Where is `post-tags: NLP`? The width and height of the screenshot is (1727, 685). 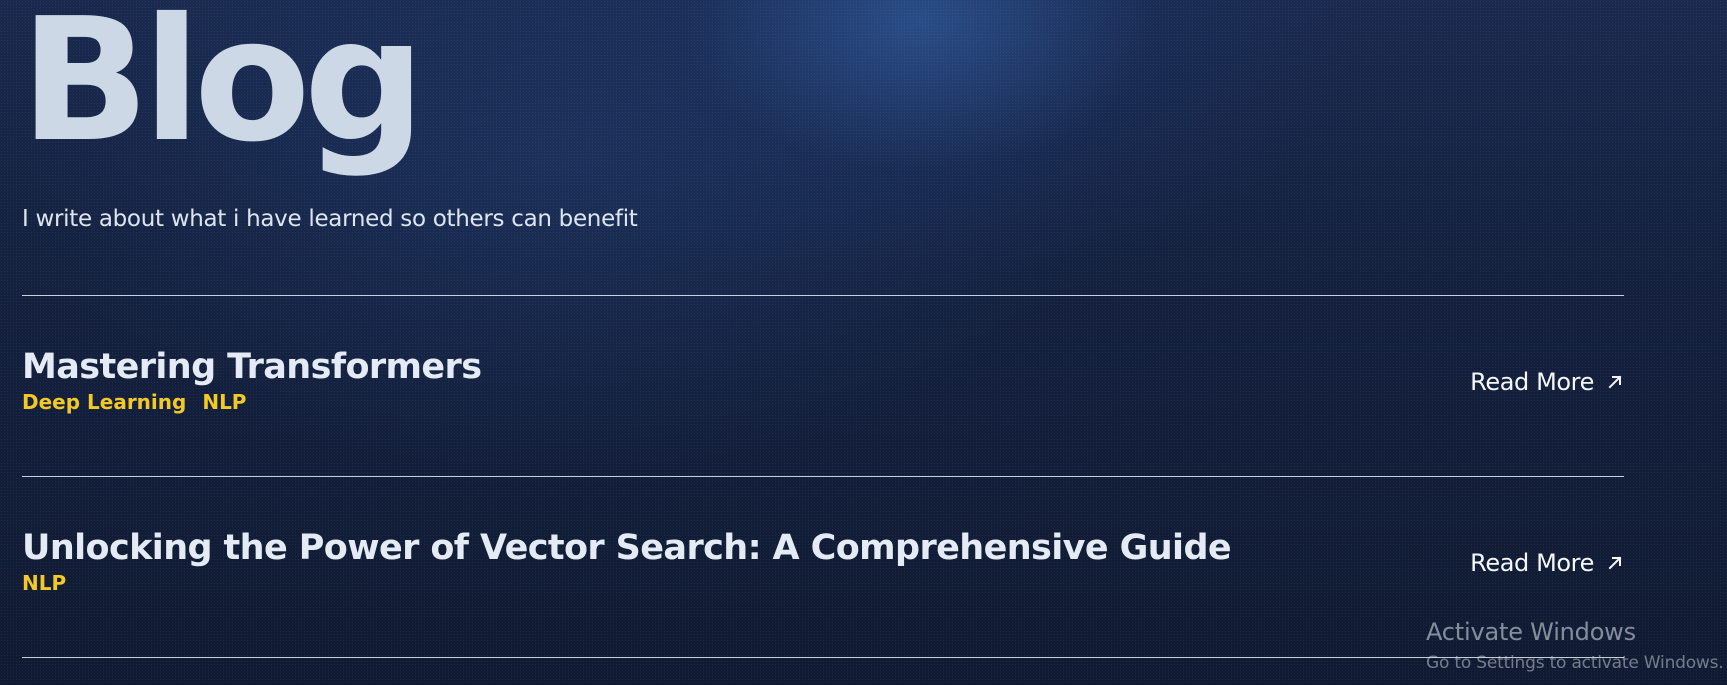
post-tags: NLP is located at coordinates (44, 583).